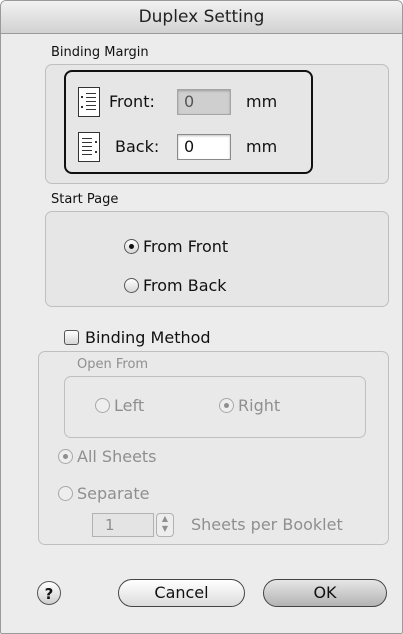 The height and width of the screenshot is (634, 403). I want to click on separate-radio: Separate, so click(103, 493).